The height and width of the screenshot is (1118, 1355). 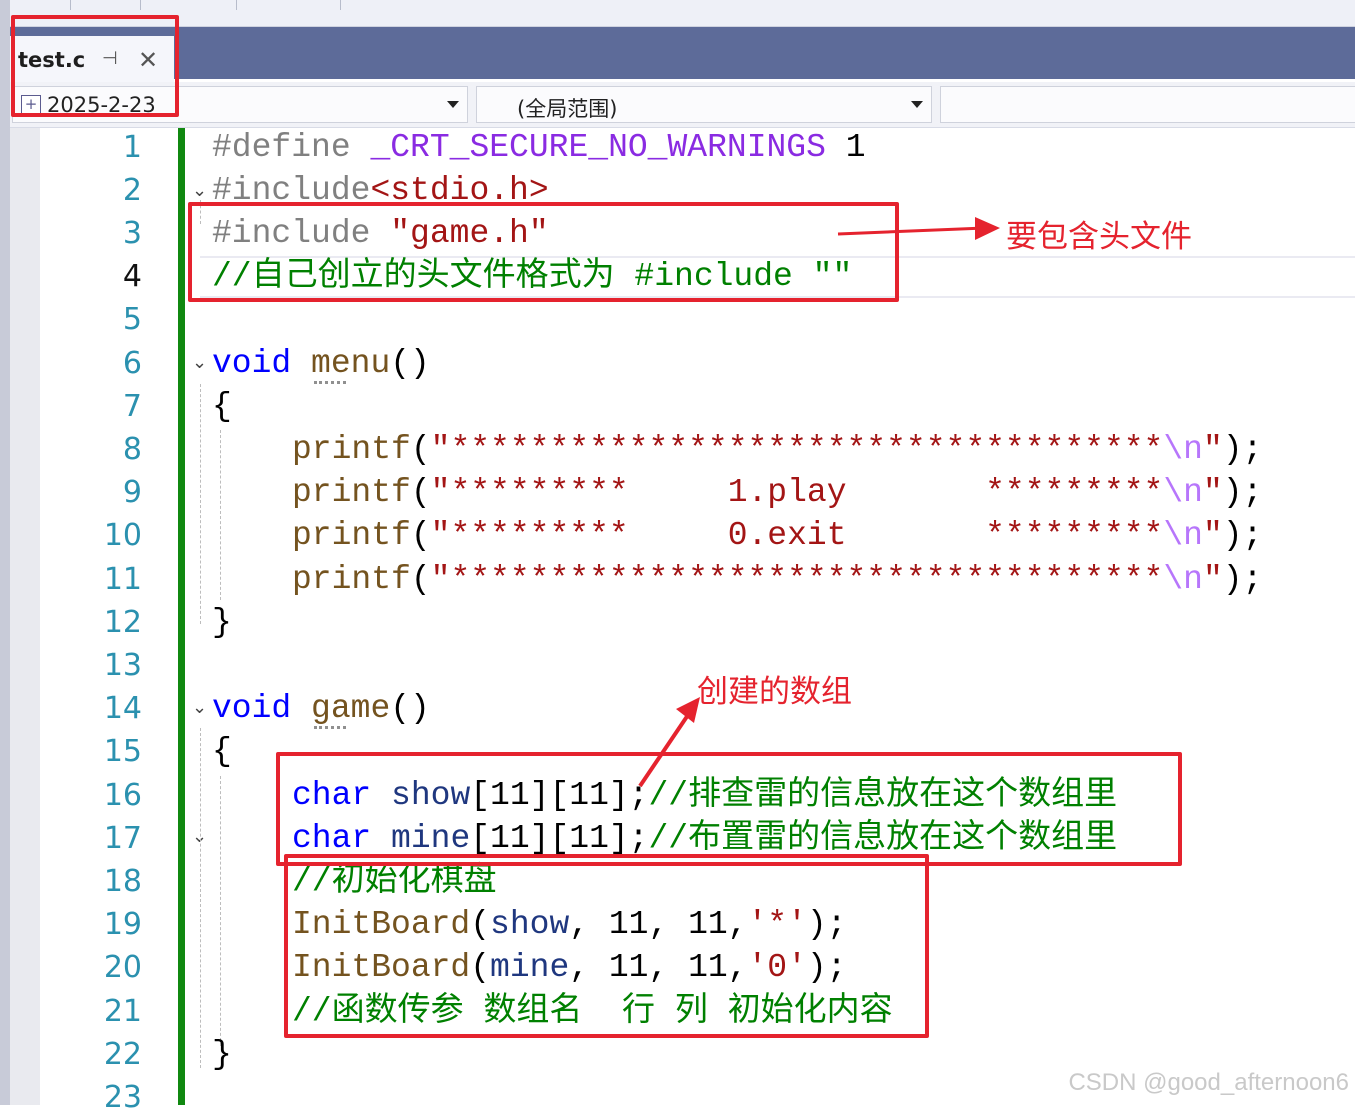 I want to click on code-line-22: }, so click(x=222, y=1055).